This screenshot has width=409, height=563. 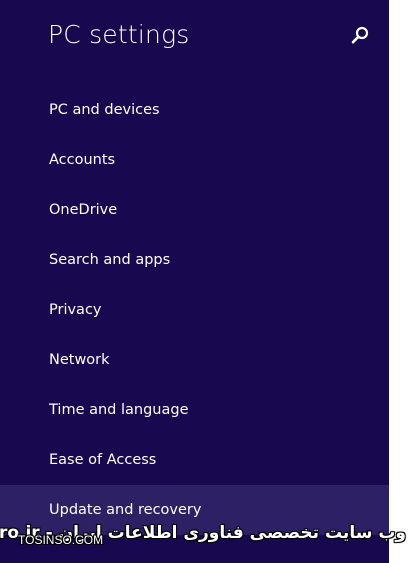 I want to click on nav-item-search-and-apps: Search and apps, so click(x=194, y=260).